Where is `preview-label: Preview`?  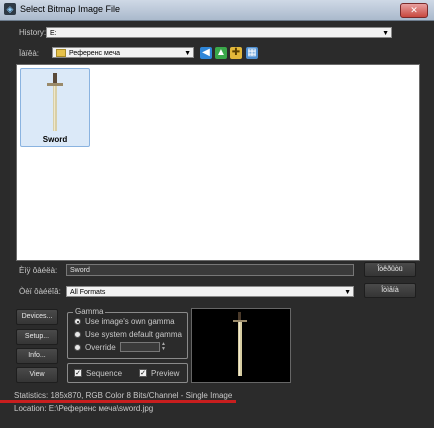 preview-label: Preview is located at coordinates (165, 373).